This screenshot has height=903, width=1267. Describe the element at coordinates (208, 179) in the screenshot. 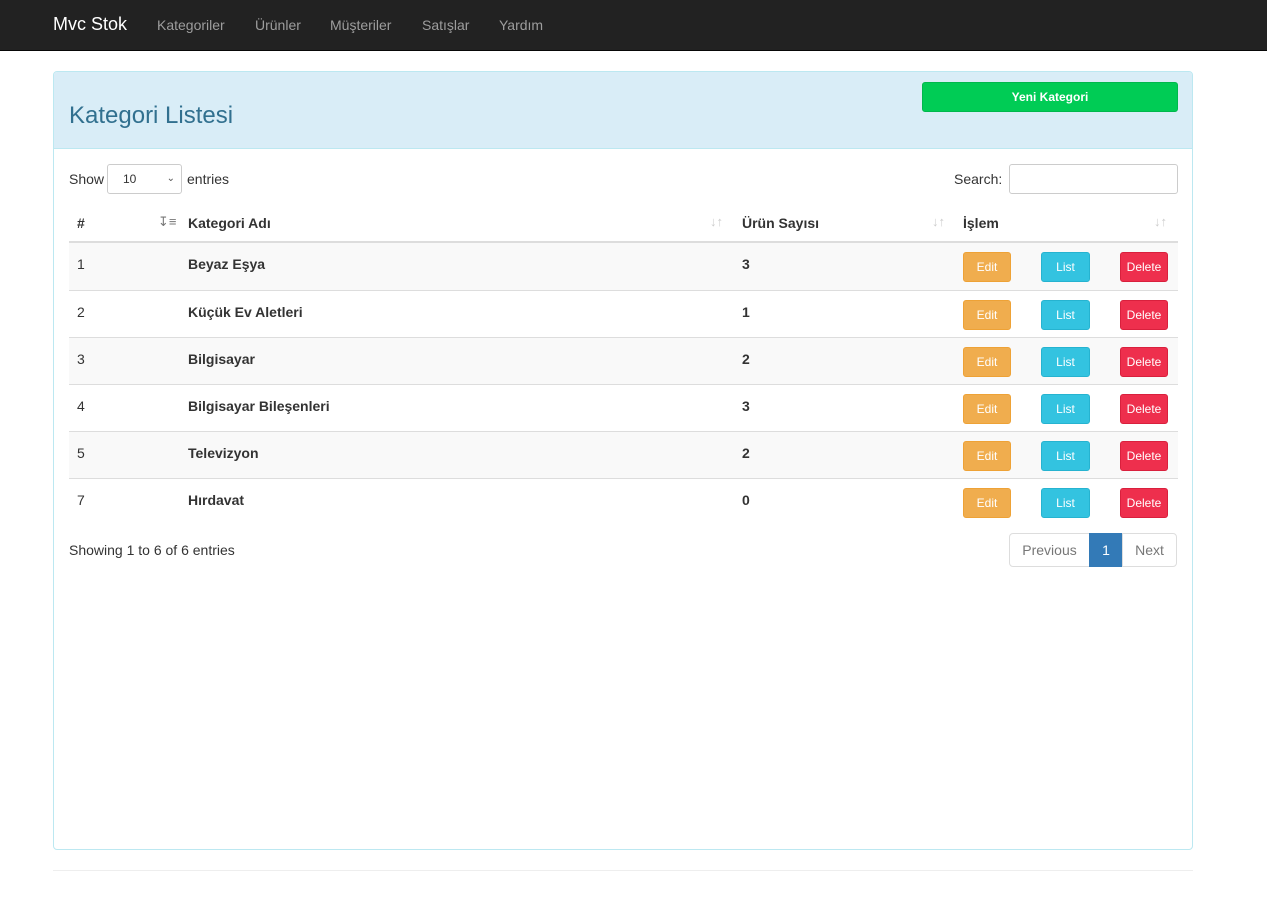

I see `entries-label: entries` at that location.